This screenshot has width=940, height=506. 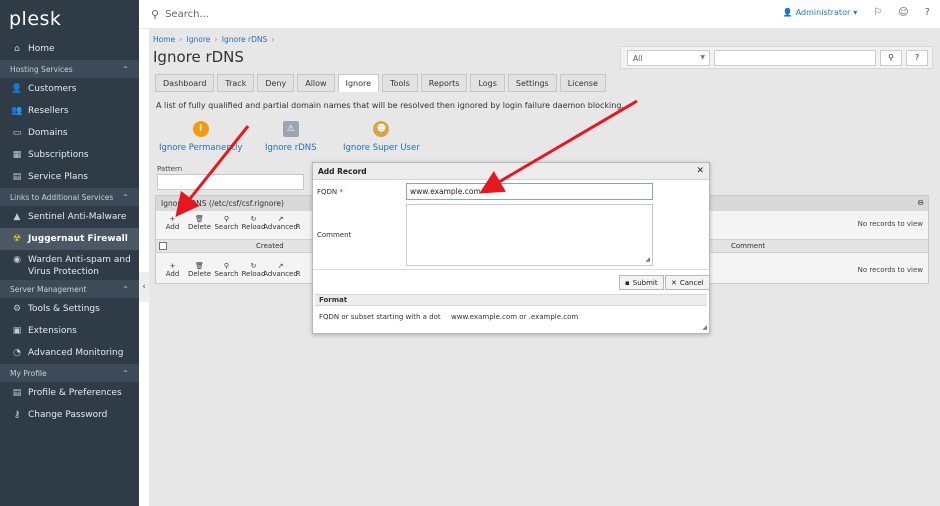 I want to click on tab-allow: Allow, so click(x=316, y=83).